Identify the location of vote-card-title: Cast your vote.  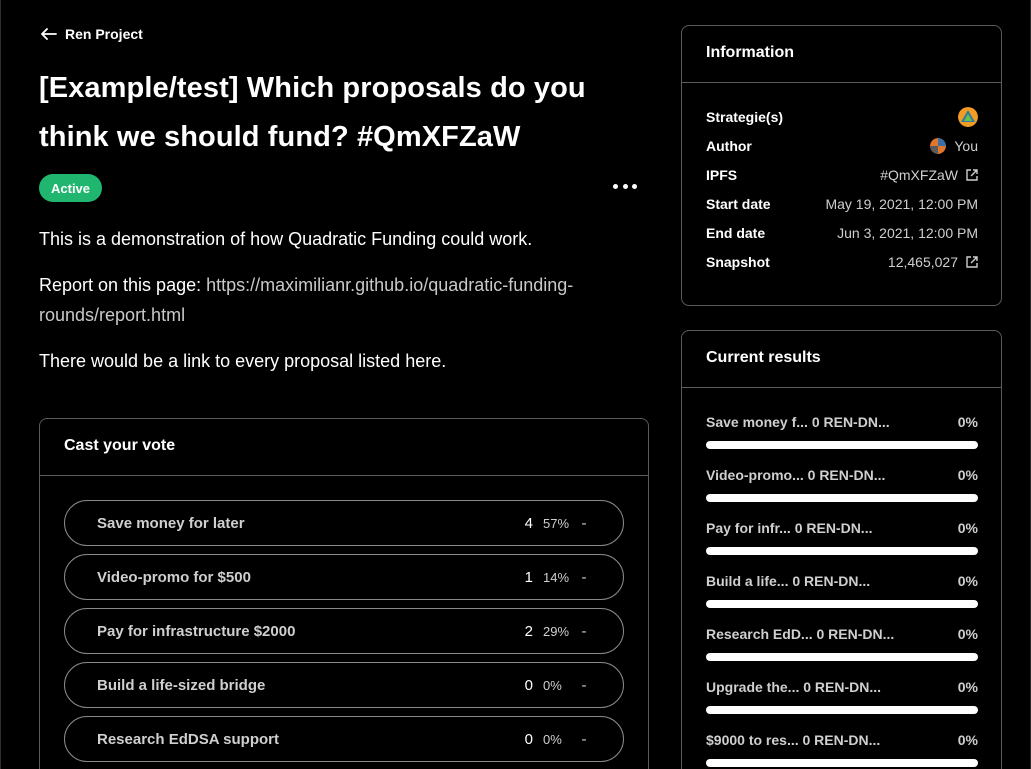
(344, 447).